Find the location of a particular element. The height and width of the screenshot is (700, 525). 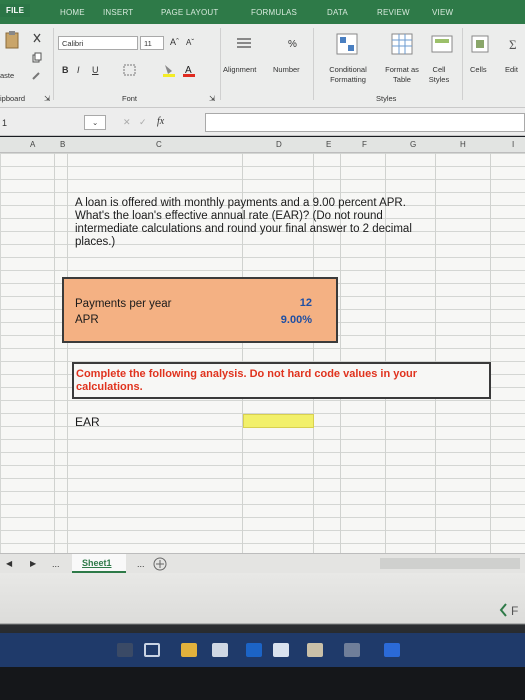

svg-text: Σ is located at coordinates (513, 44).